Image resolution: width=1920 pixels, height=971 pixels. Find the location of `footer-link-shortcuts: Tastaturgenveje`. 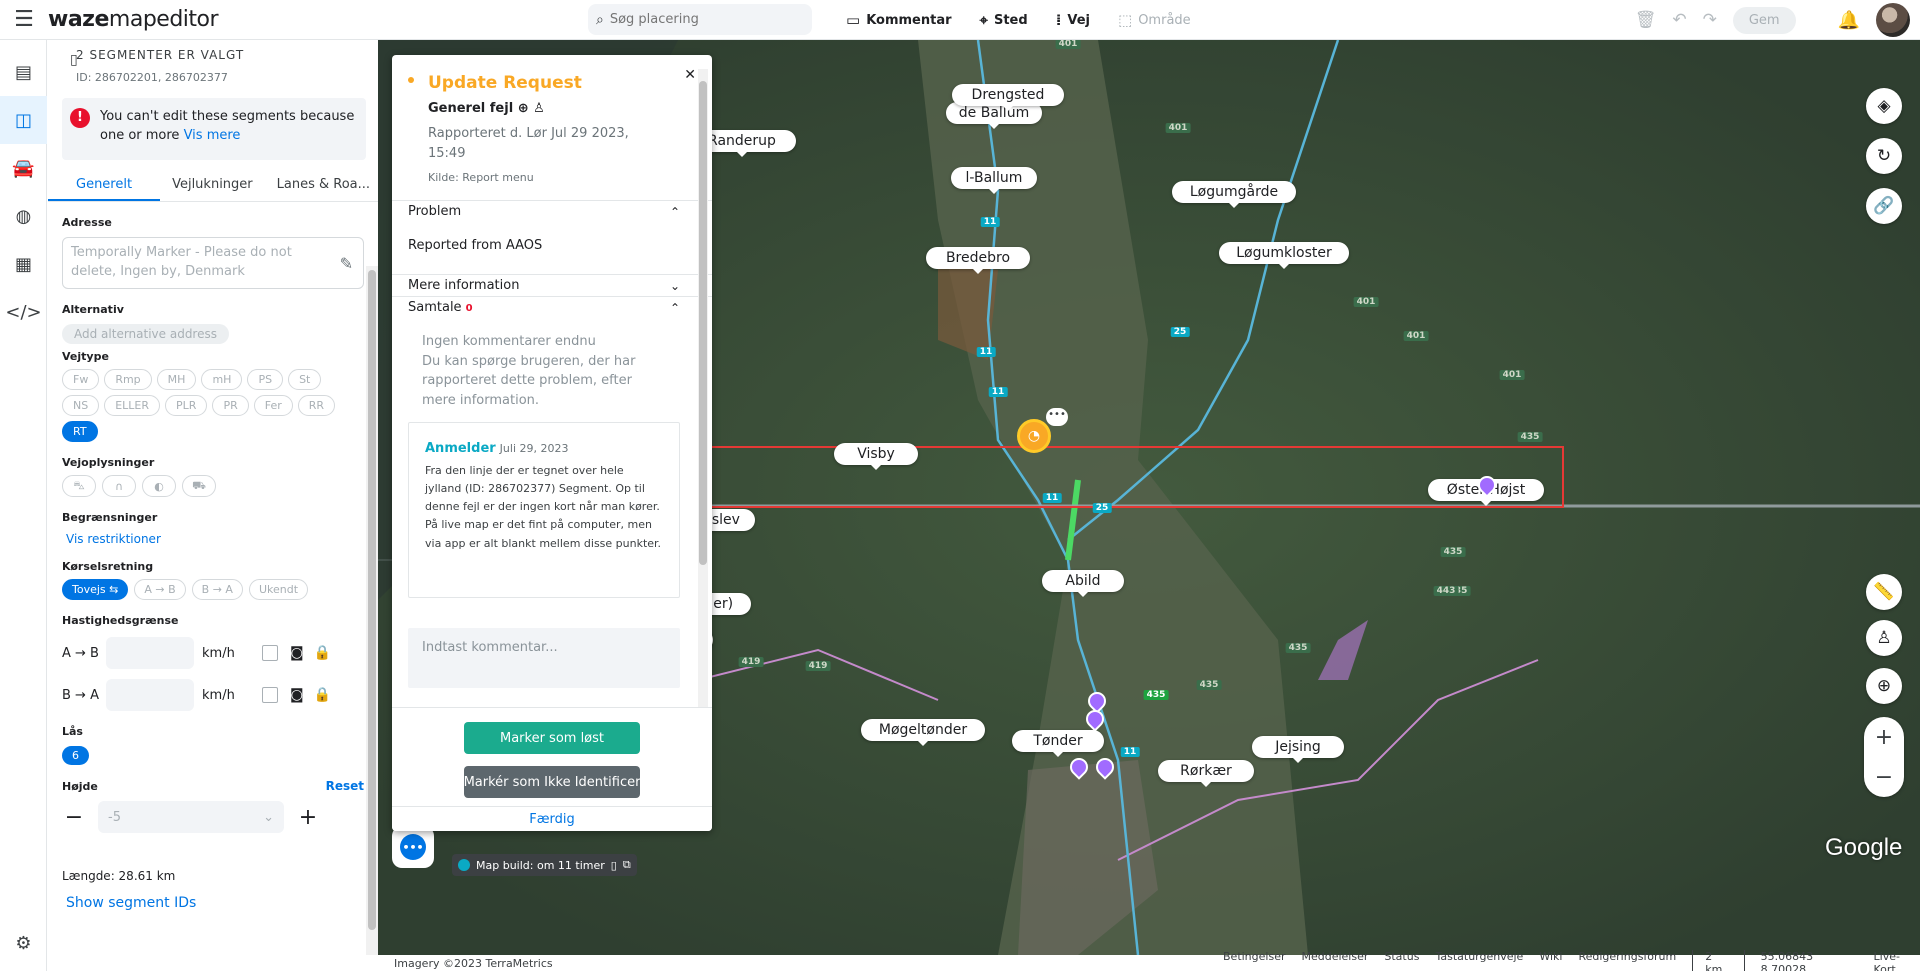

footer-link-shortcuts: Tastaturgenveje is located at coordinates (1479, 960).